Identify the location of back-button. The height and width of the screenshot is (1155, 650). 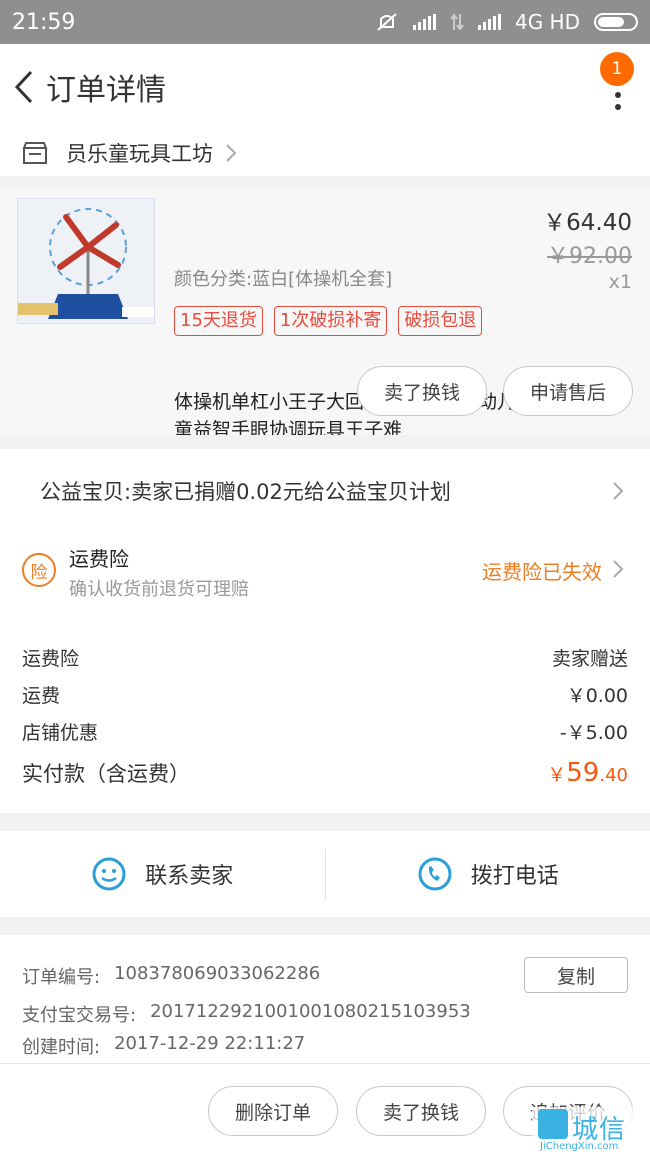
(24, 87).